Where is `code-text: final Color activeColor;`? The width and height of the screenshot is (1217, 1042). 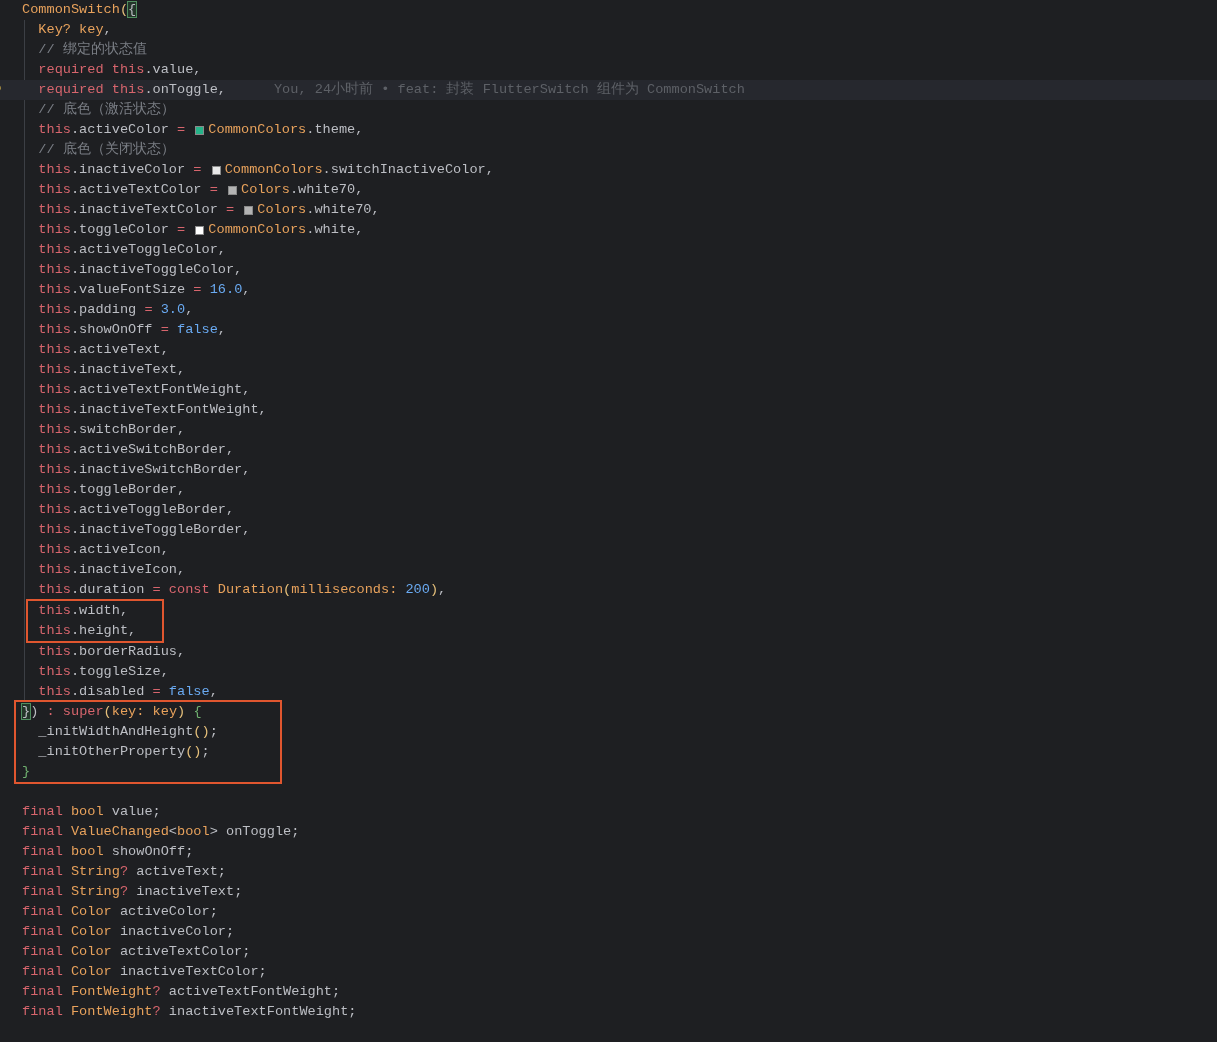
code-text: final Color activeColor; is located at coordinates (120, 912).